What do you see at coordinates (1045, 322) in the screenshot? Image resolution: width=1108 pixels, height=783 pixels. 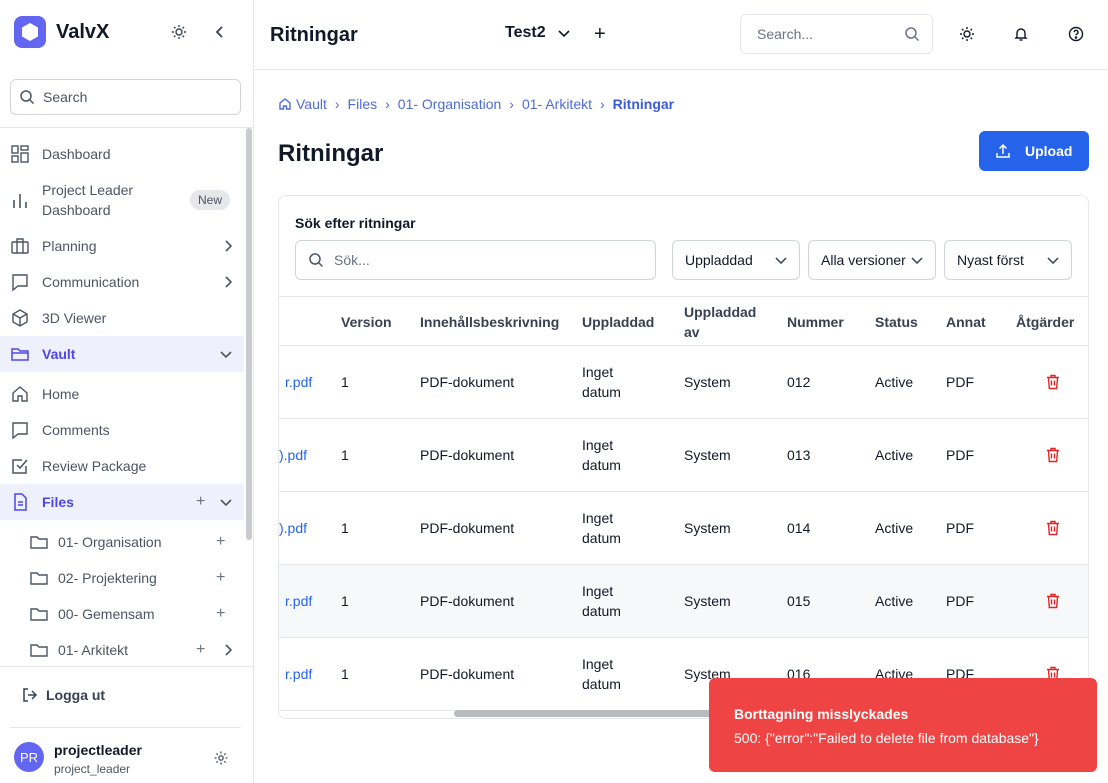 I see `column-header-actions: Åtgärder` at bounding box center [1045, 322].